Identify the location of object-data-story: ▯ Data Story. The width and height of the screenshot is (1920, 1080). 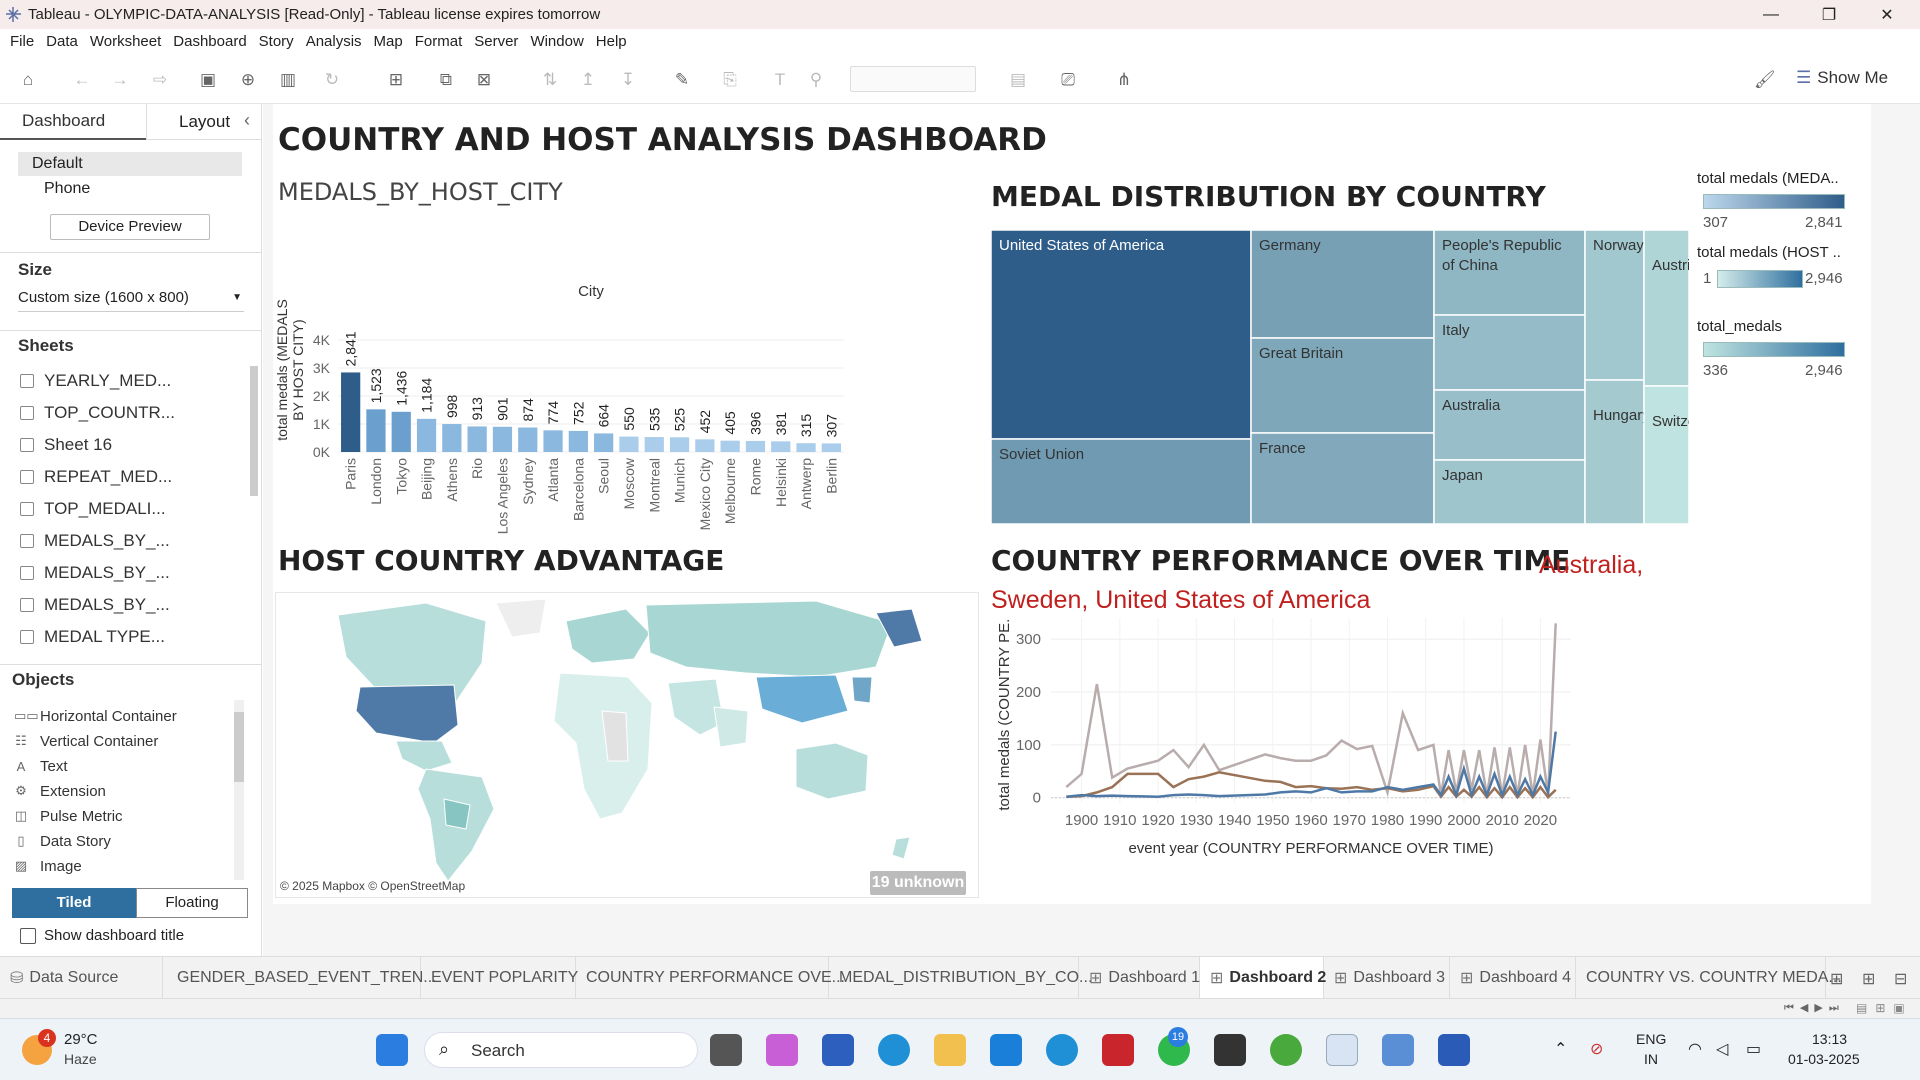
(62, 841).